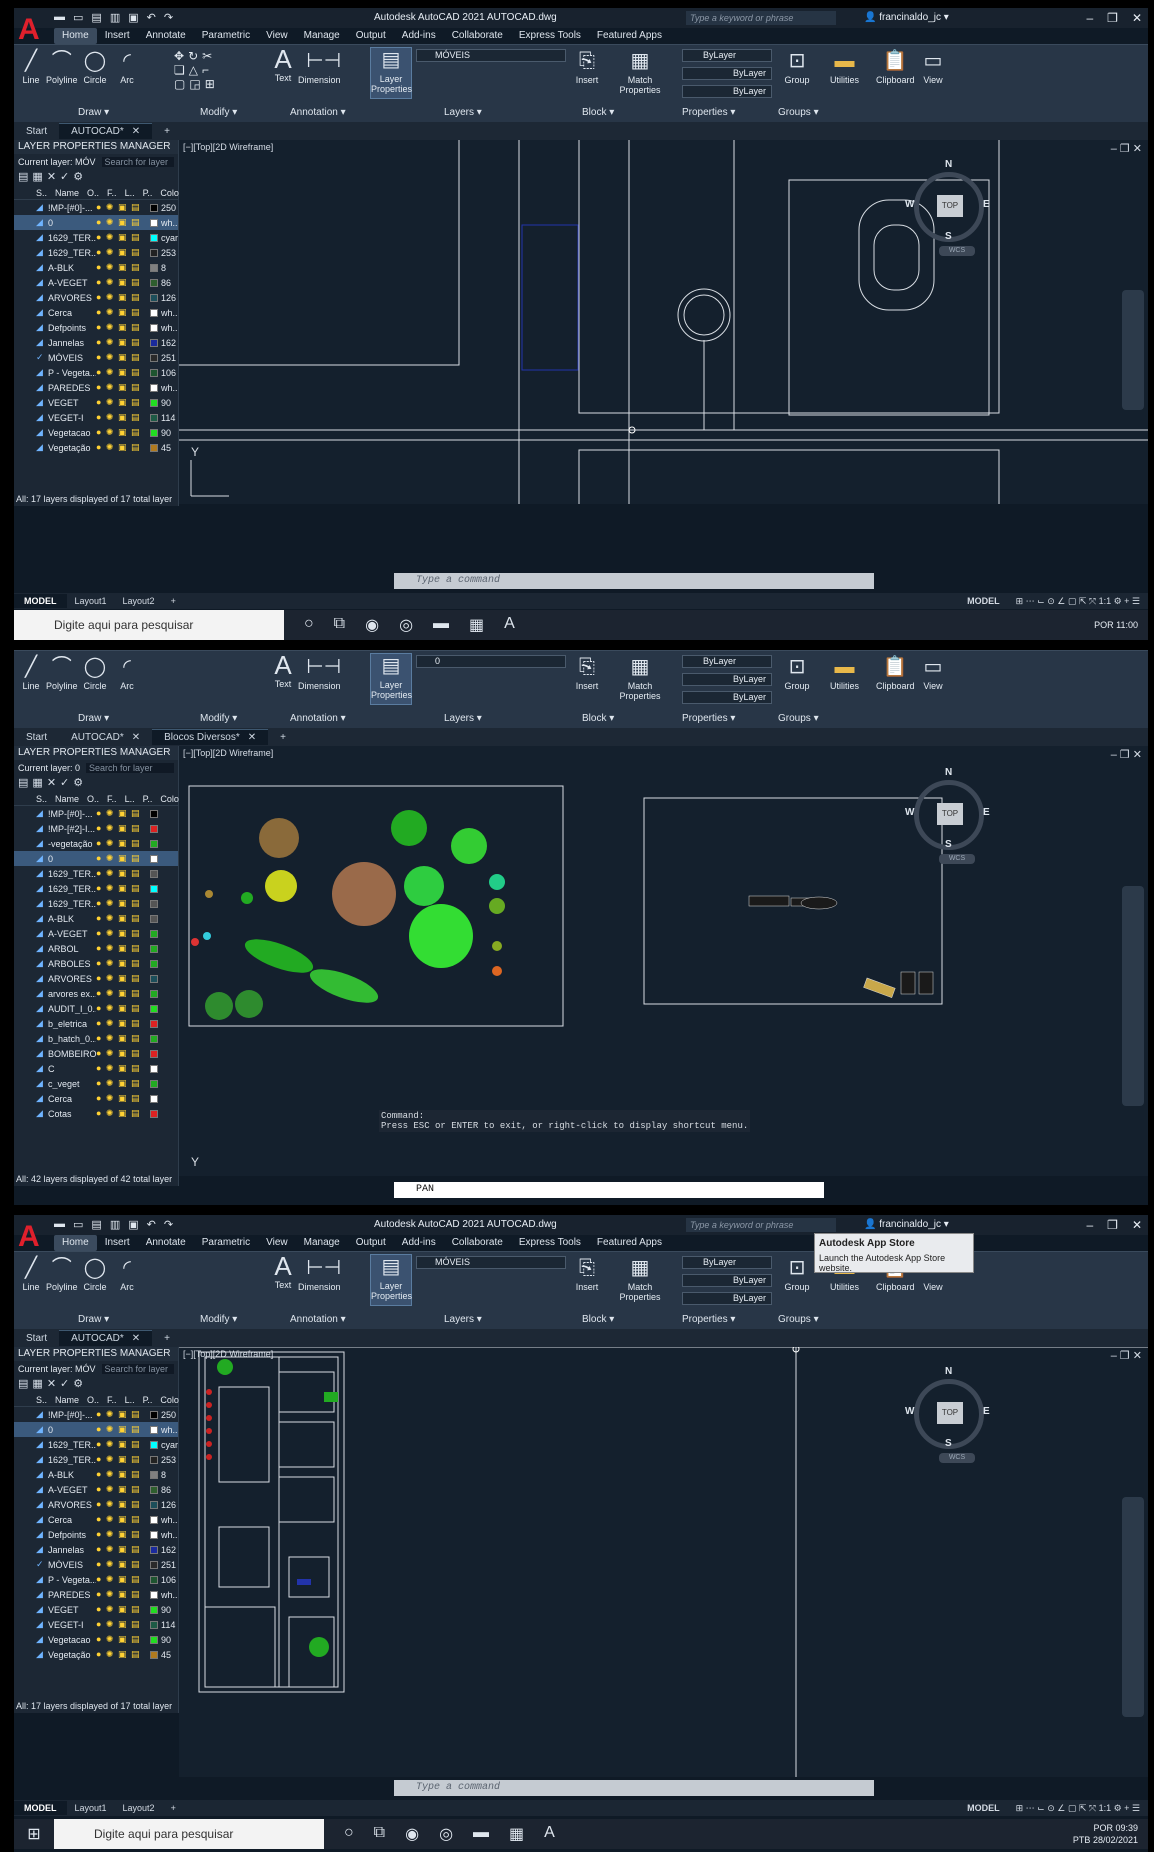  I want to click on layer-row: ◢ C ● ✺ ▣ ▤, so click(96, 1068).